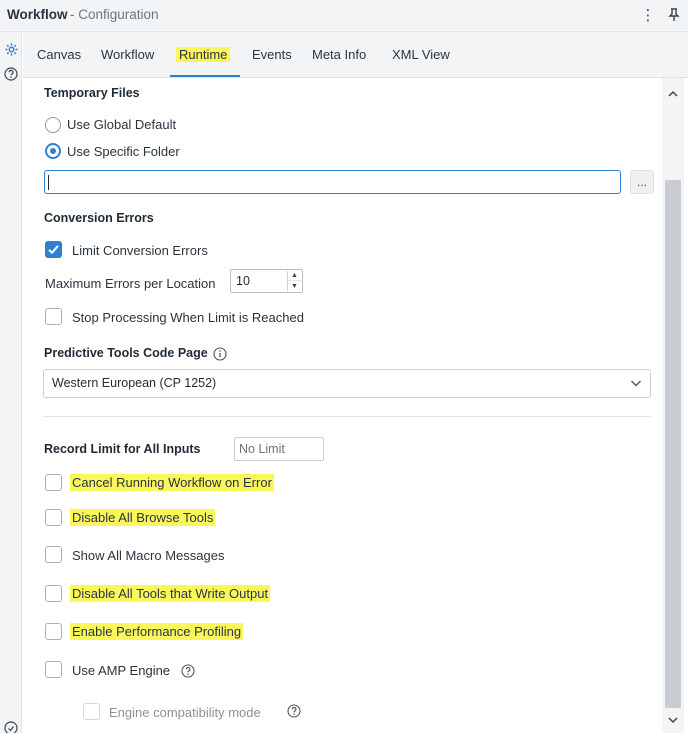 The image size is (688, 733). I want to click on tab-meta-info: Meta Info, so click(339, 54).